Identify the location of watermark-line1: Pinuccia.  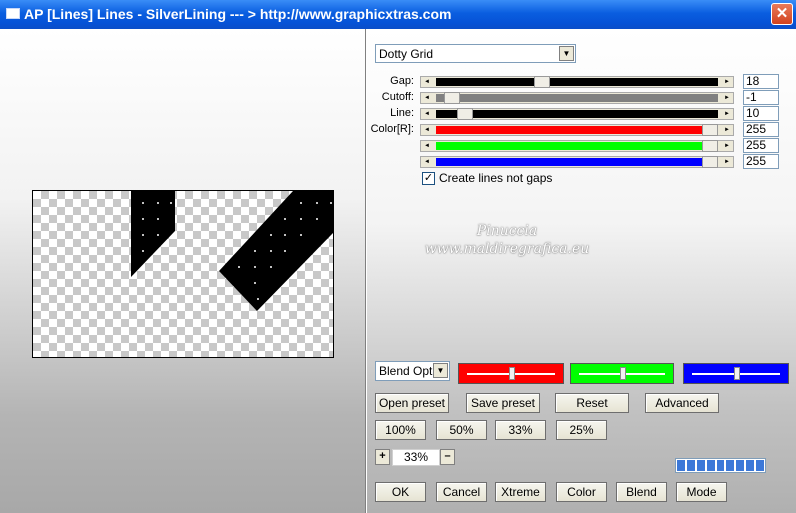
(507, 231).